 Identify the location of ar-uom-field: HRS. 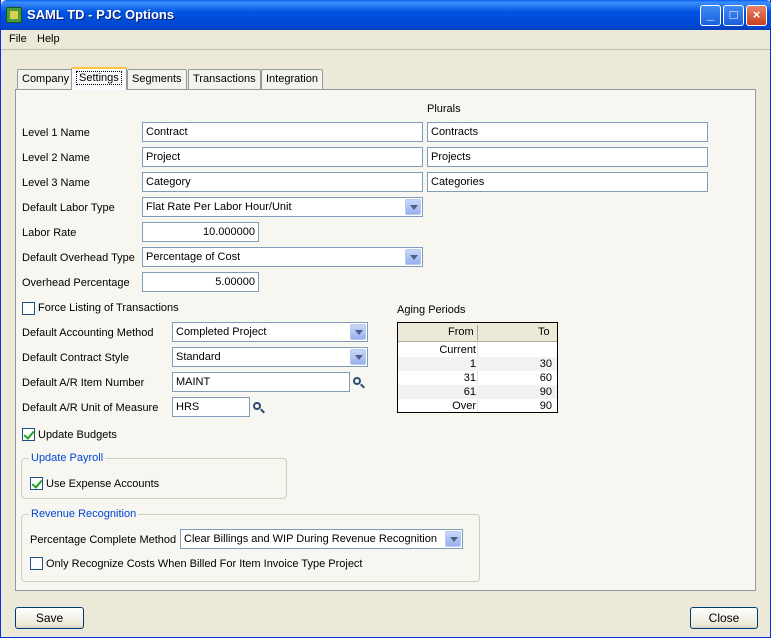
(211, 407).